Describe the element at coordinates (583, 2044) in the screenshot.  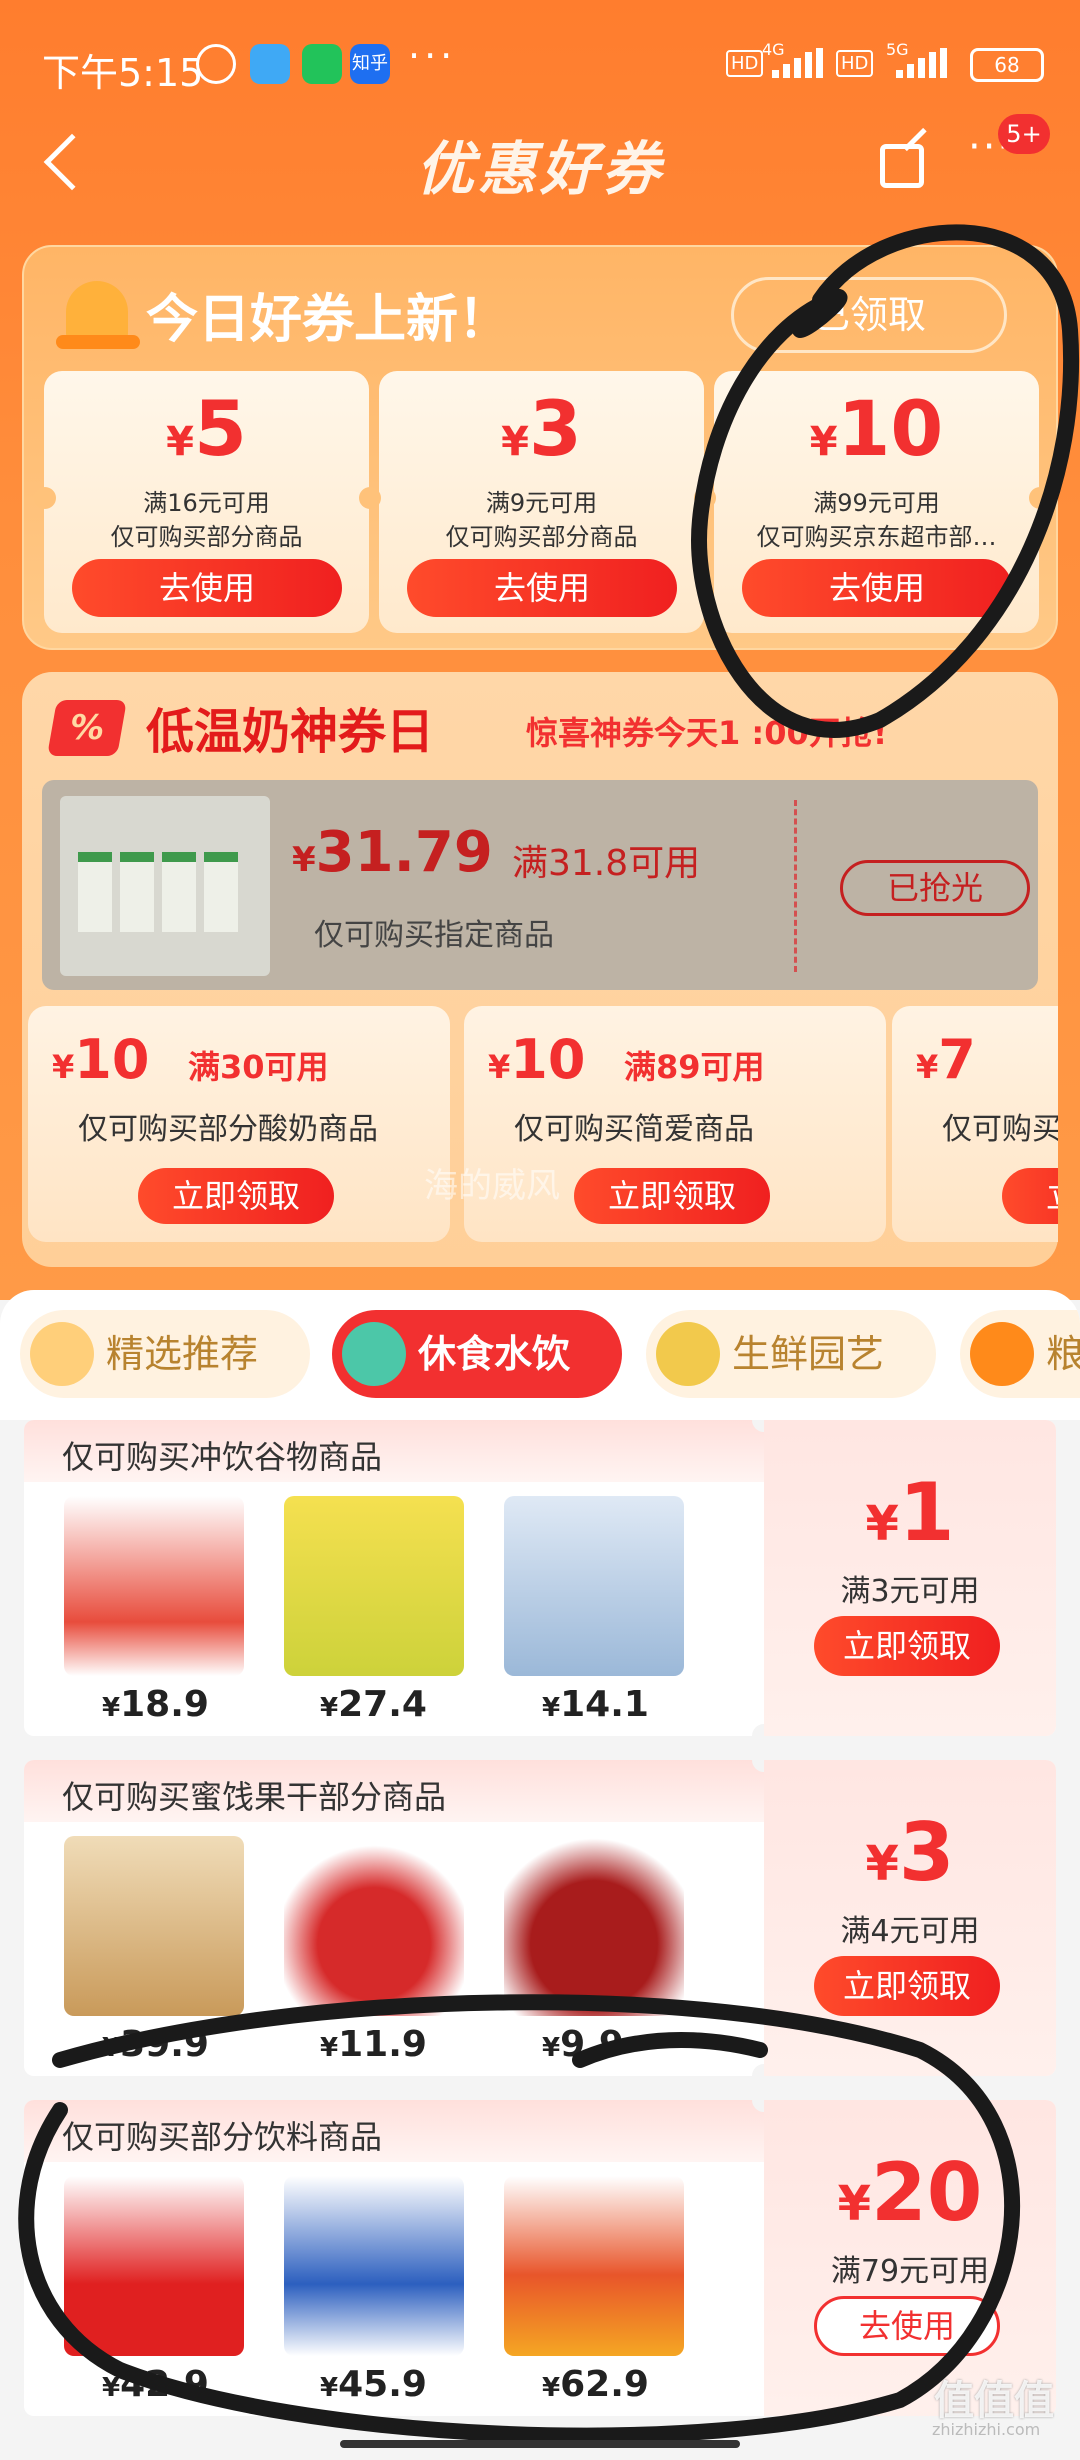
I see `product-price: ¥9.9` at that location.